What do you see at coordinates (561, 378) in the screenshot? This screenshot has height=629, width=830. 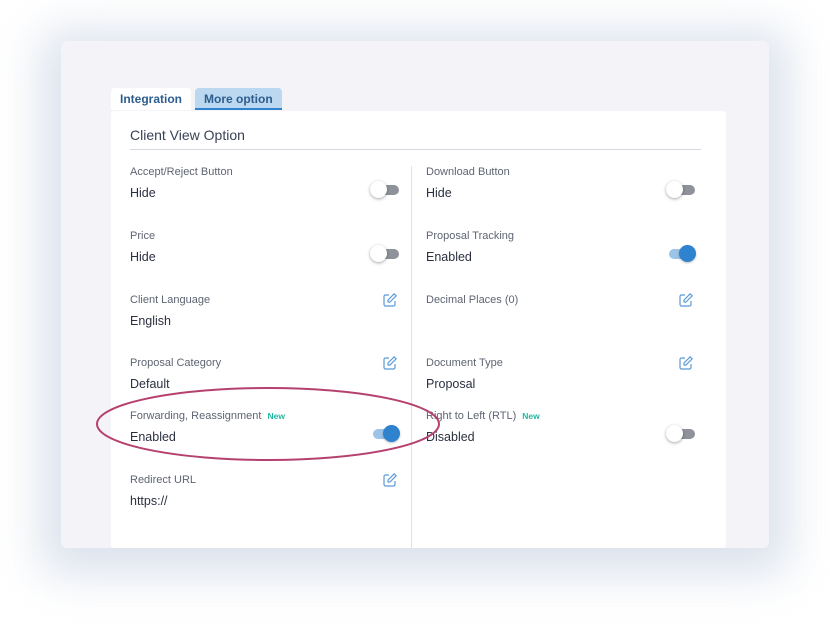 I see `document-type-field: Document Type Proposal` at bounding box center [561, 378].